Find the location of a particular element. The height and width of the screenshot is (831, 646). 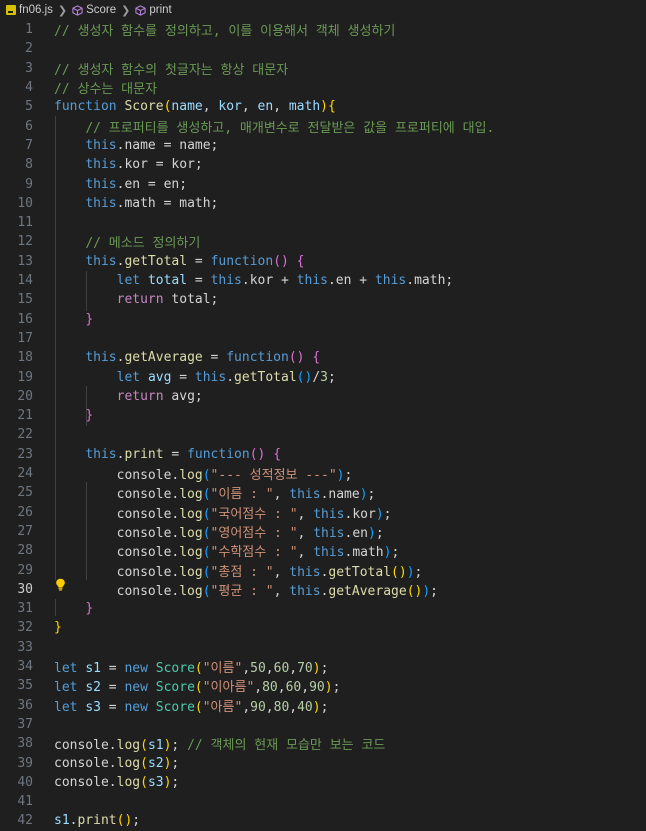

line-number: 7 is located at coordinates (29, 145).